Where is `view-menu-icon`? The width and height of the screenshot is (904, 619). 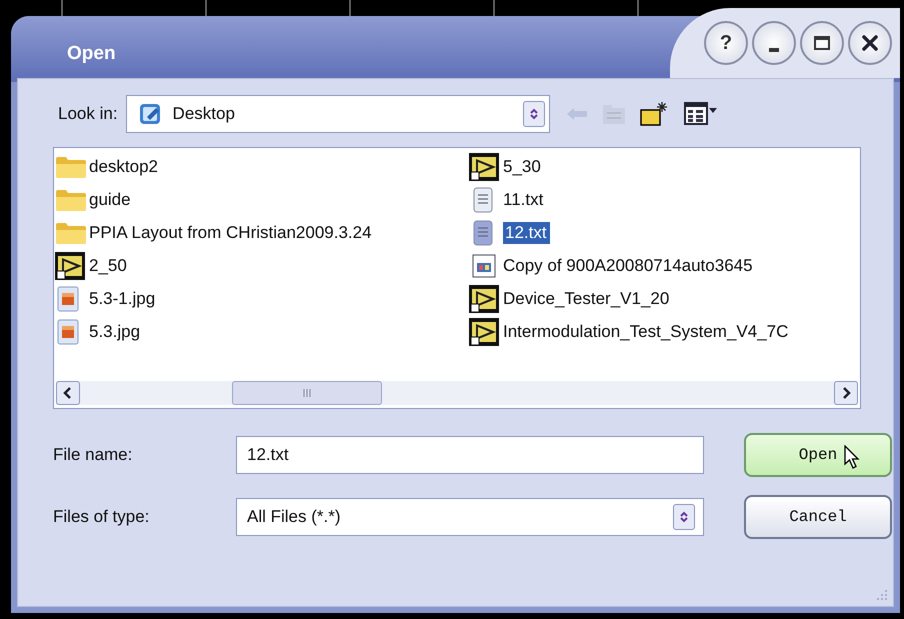
view-menu-icon is located at coordinates (701, 114).